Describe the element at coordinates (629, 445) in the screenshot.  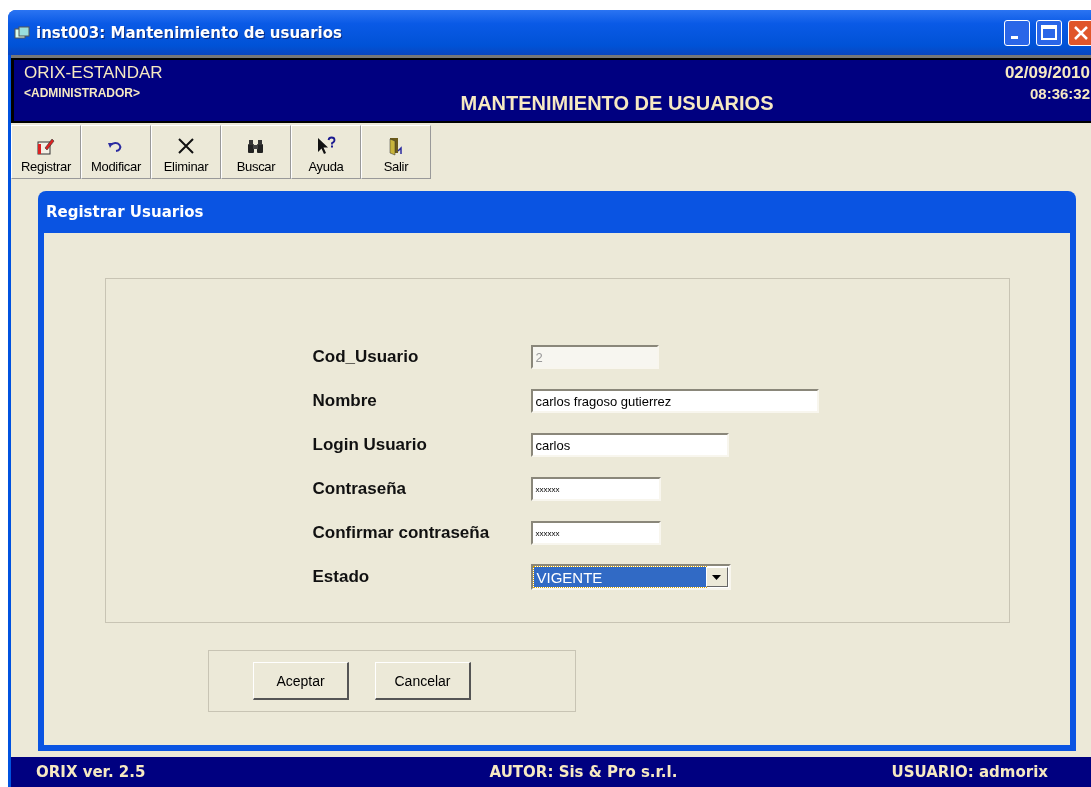
I see `input-field: carlos` at that location.